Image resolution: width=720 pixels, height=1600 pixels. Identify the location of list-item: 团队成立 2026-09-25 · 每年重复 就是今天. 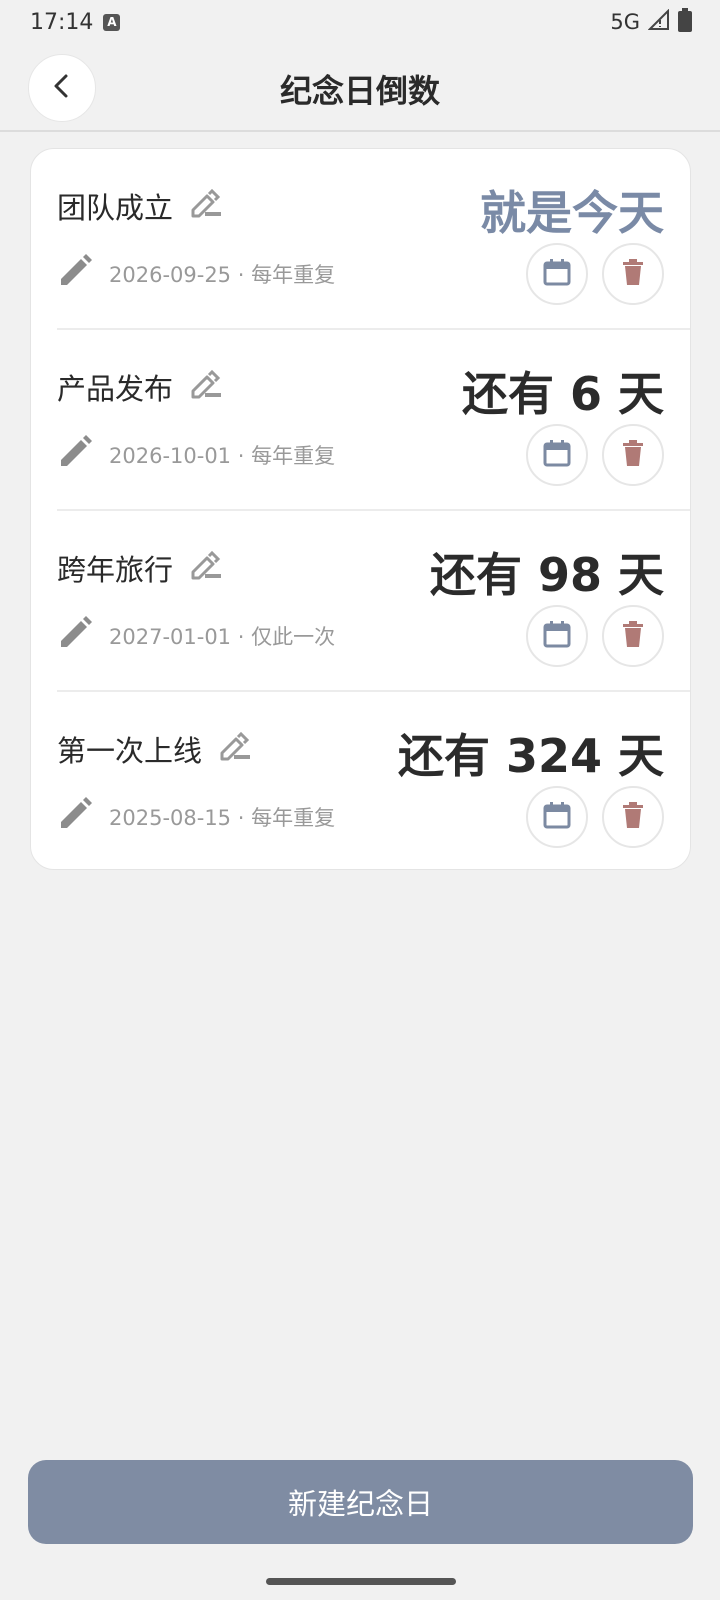
(373, 239).